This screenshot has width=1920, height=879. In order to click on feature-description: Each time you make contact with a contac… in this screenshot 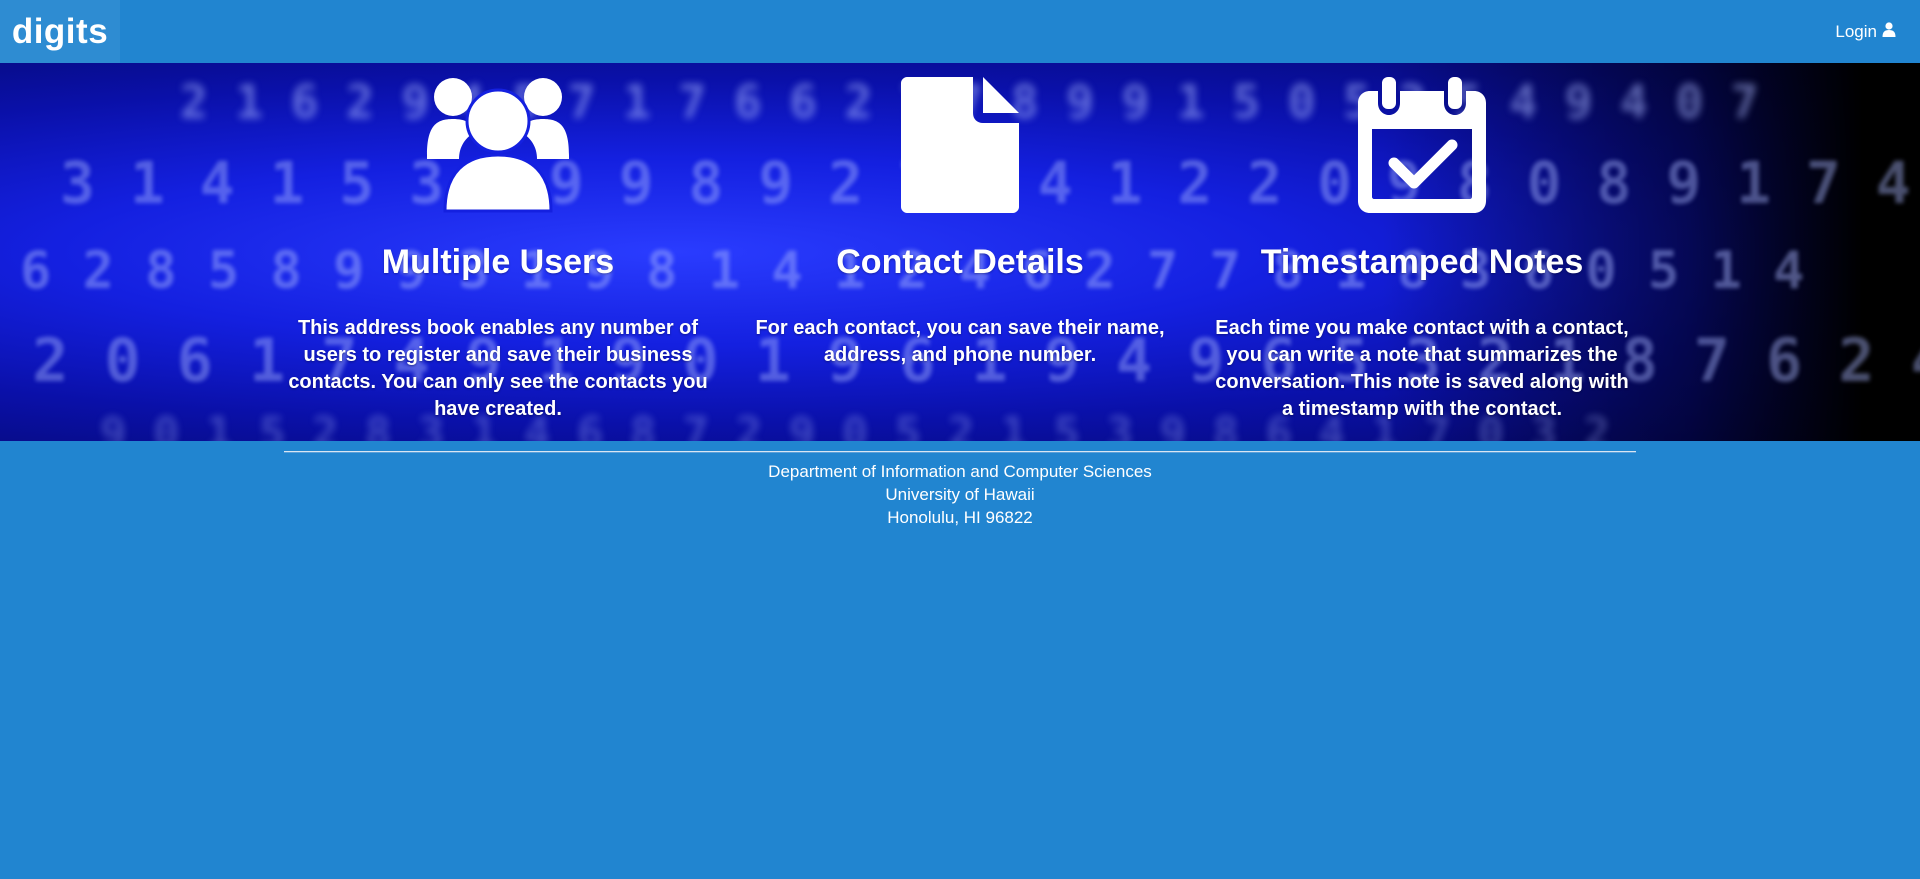, I will do `click(1422, 368)`.